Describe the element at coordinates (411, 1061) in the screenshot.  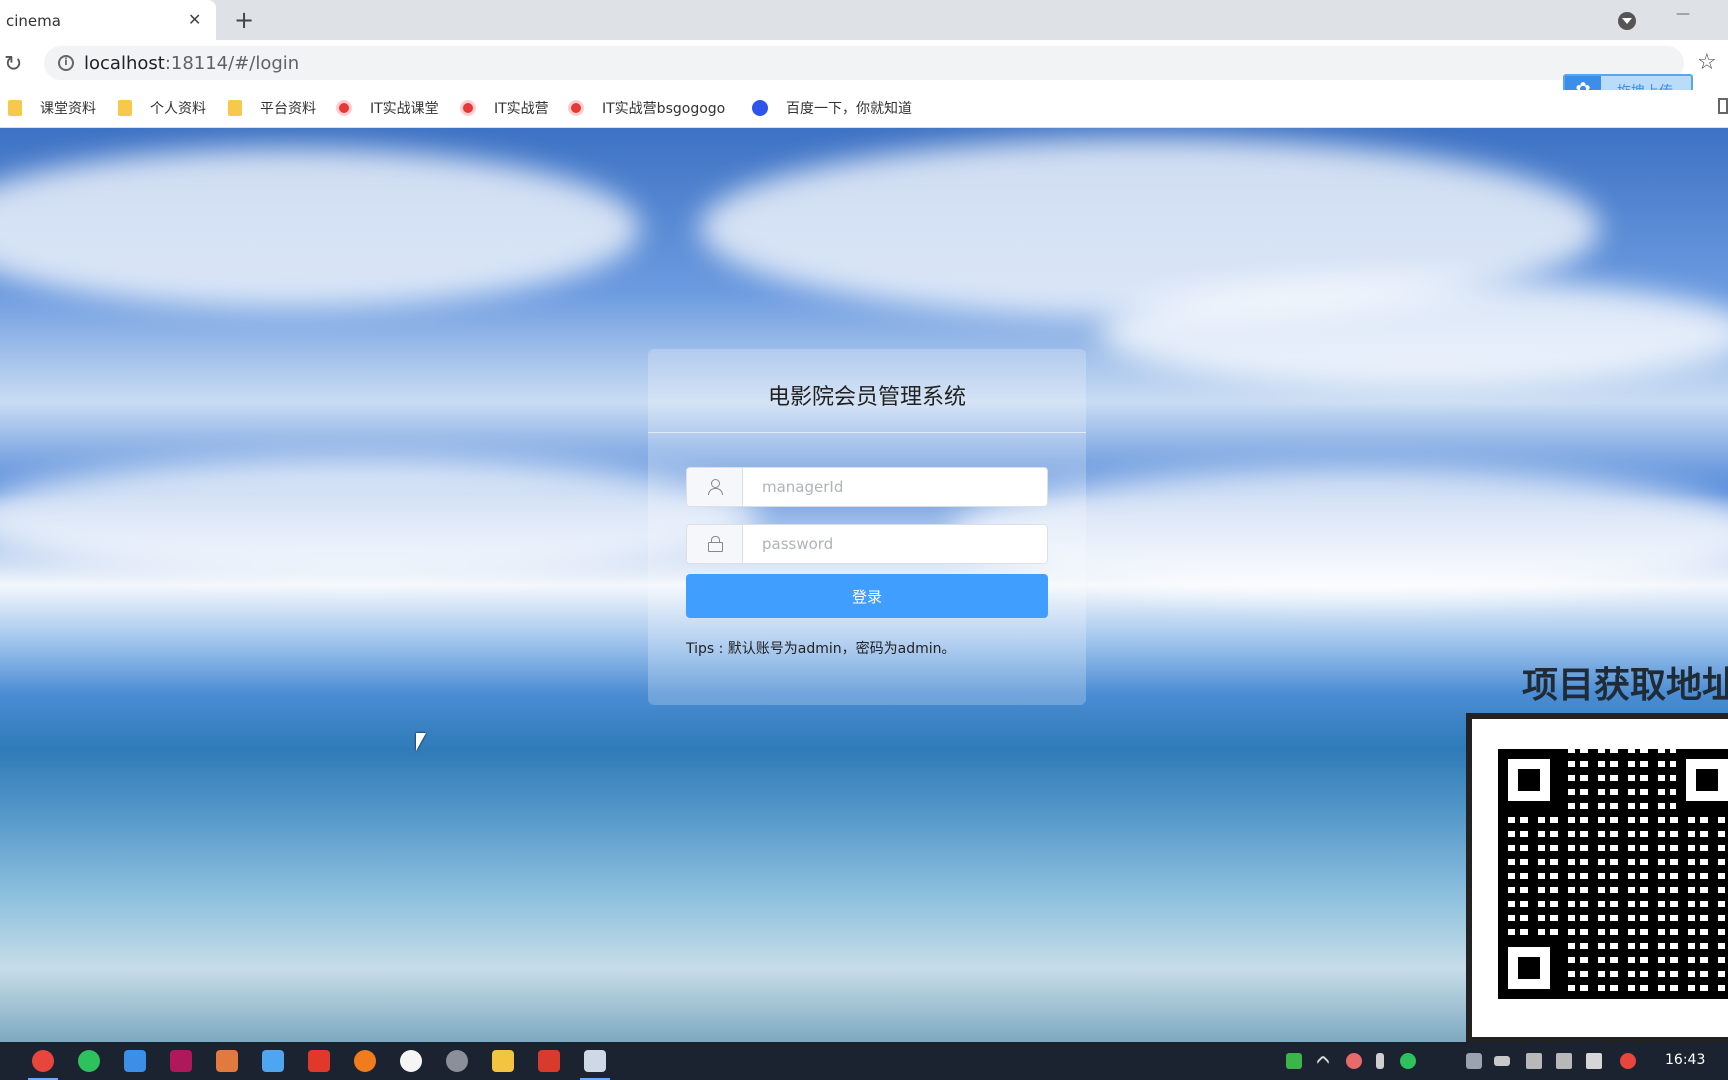
I see `recorder-app-icon` at that location.